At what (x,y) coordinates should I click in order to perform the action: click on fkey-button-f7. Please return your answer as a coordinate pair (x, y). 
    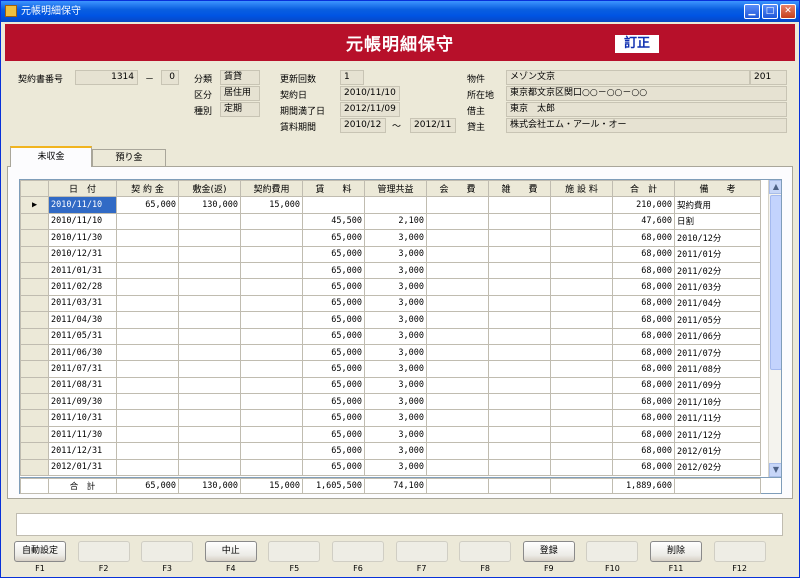
    Looking at the image, I should click on (421, 551).